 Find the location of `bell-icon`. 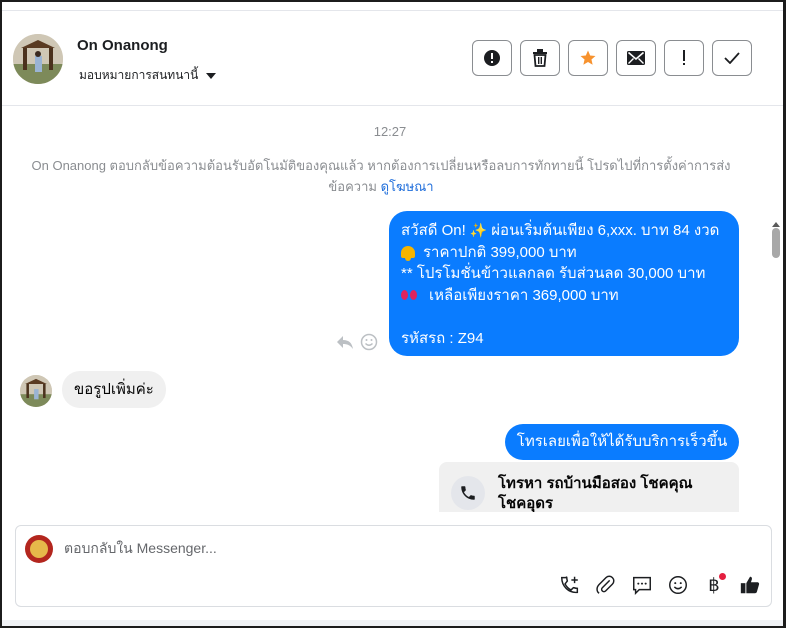

bell-icon is located at coordinates (408, 254).